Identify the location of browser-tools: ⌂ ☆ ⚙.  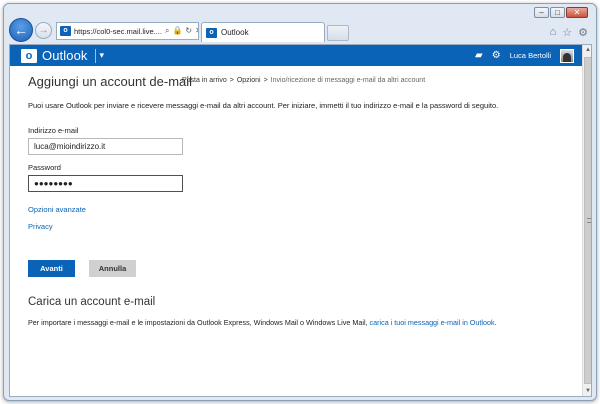
(569, 32).